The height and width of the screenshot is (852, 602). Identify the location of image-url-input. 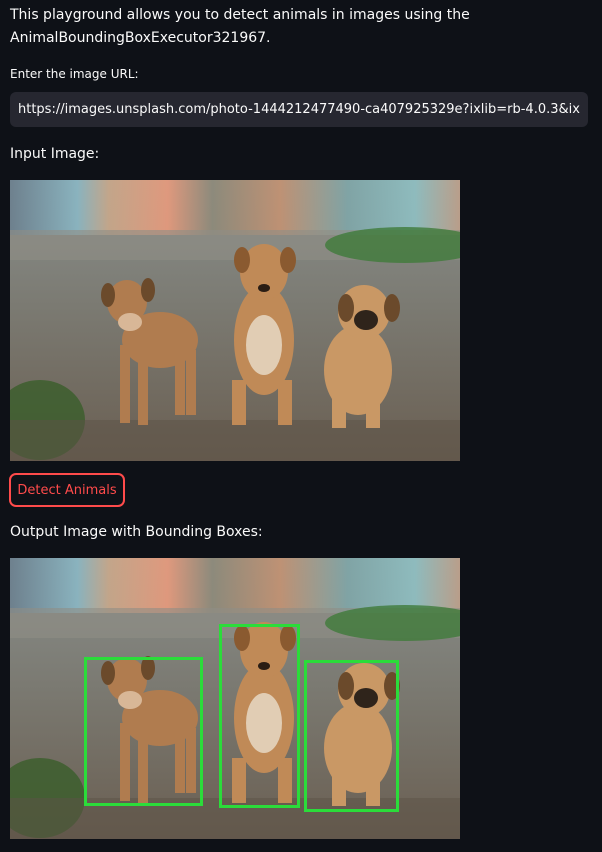
(299, 109).